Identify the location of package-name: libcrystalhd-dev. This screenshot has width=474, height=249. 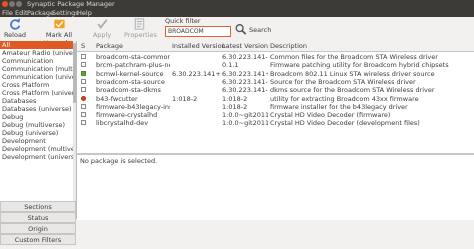
(122, 123).